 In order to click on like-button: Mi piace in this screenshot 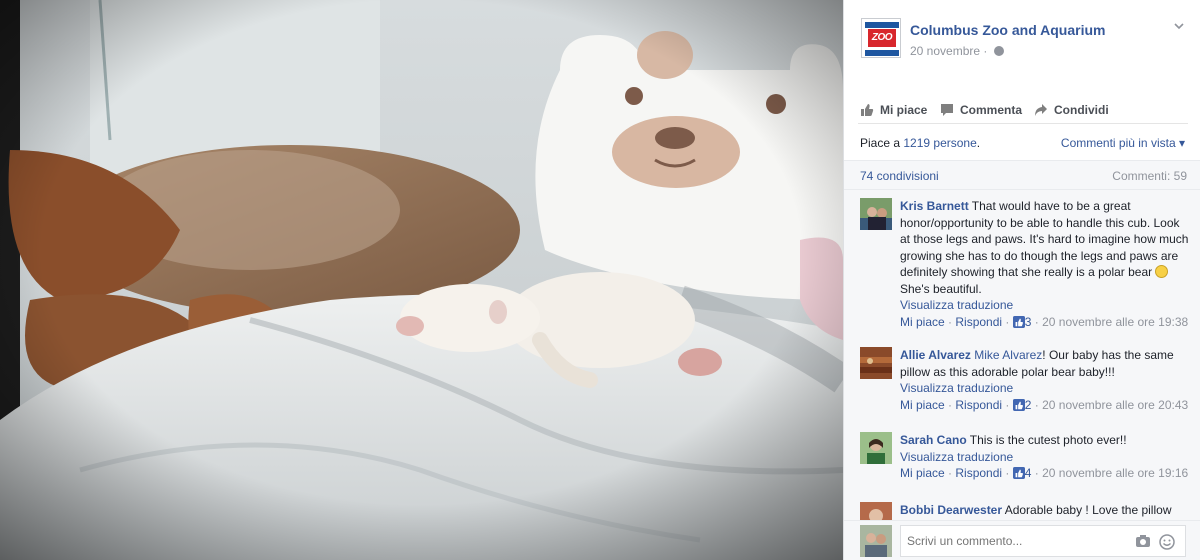, I will do `click(893, 110)`.